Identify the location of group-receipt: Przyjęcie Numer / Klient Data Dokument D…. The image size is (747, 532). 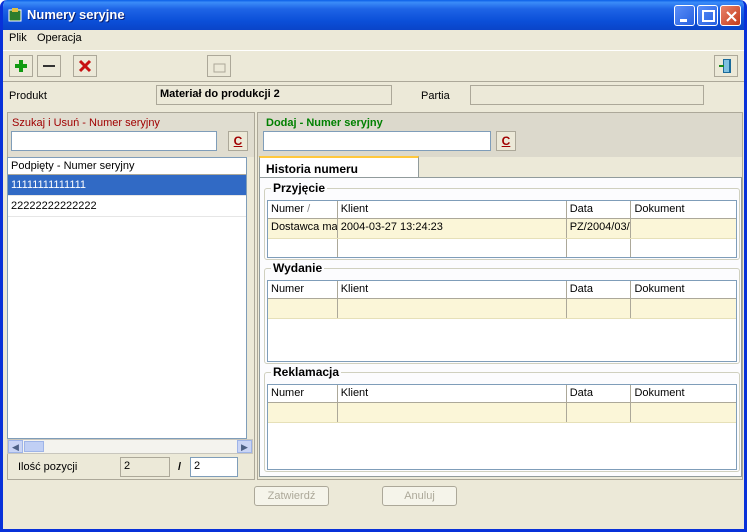
(502, 220).